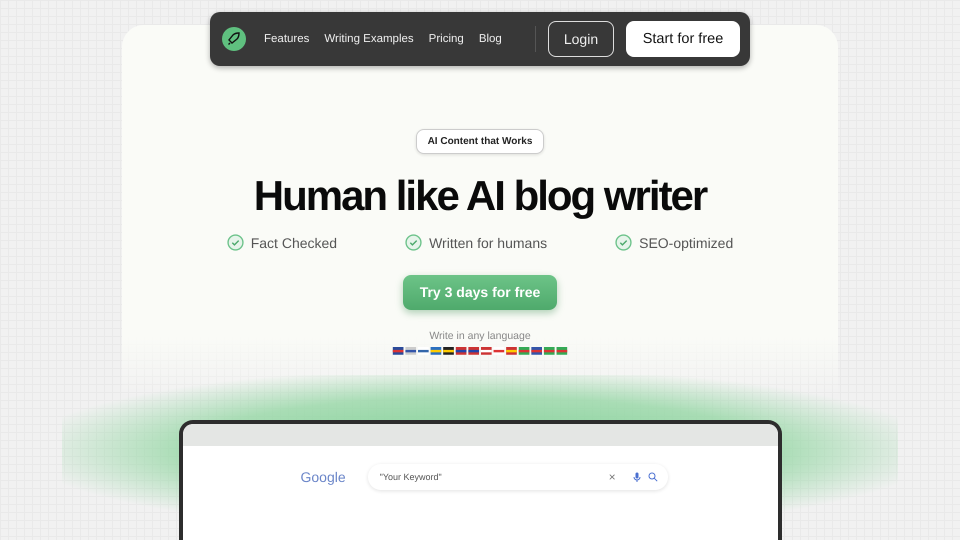  Describe the element at coordinates (294, 242) in the screenshot. I see `feature-label: Fact Checked` at that location.